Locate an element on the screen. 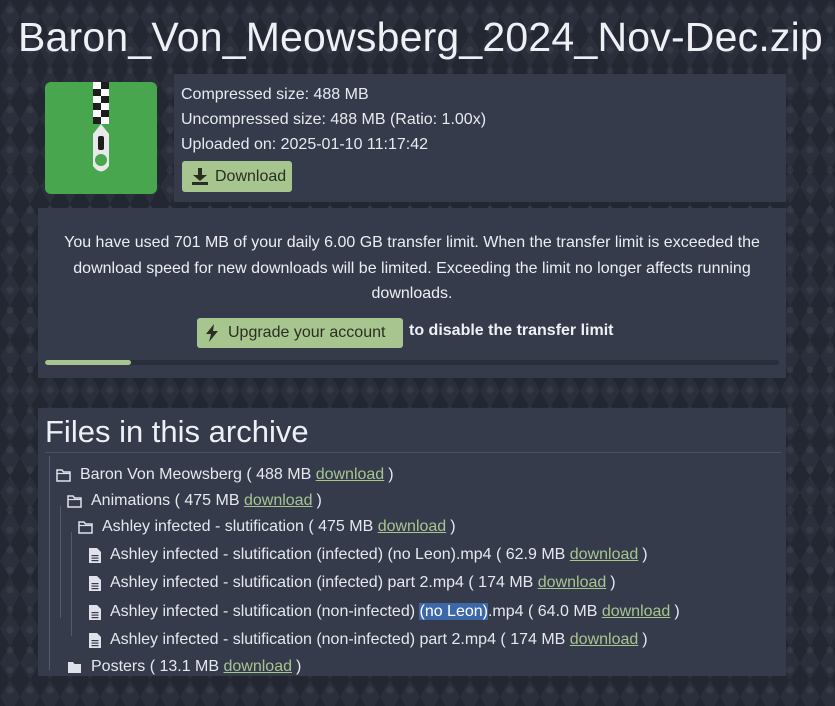 The image size is (835, 706). folder-row: Posters ( 13.1 MB download) is located at coordinates (184, 667).